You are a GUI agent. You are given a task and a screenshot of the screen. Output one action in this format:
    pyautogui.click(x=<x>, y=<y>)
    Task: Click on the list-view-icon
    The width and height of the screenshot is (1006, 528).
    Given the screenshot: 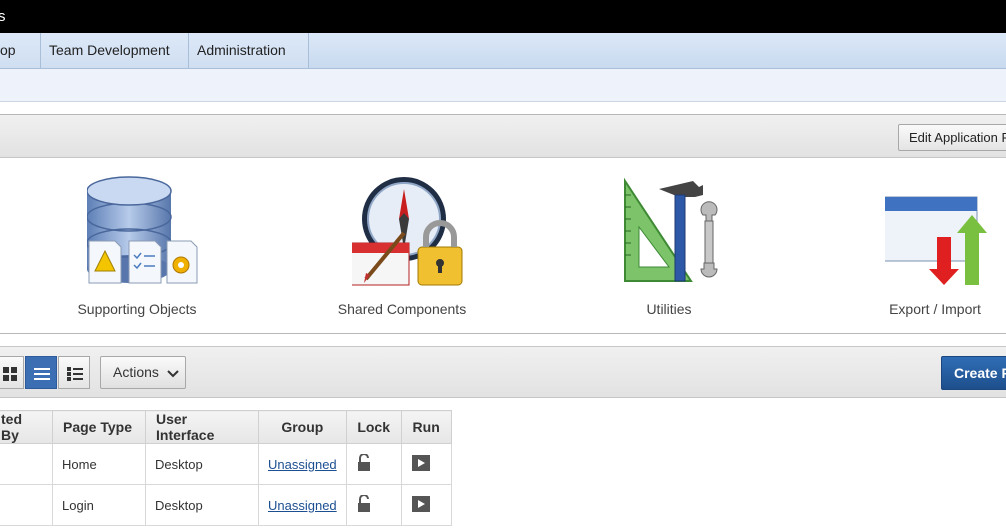 What is the action you would take?
    pyautogui.click(x=42, y=374)
    